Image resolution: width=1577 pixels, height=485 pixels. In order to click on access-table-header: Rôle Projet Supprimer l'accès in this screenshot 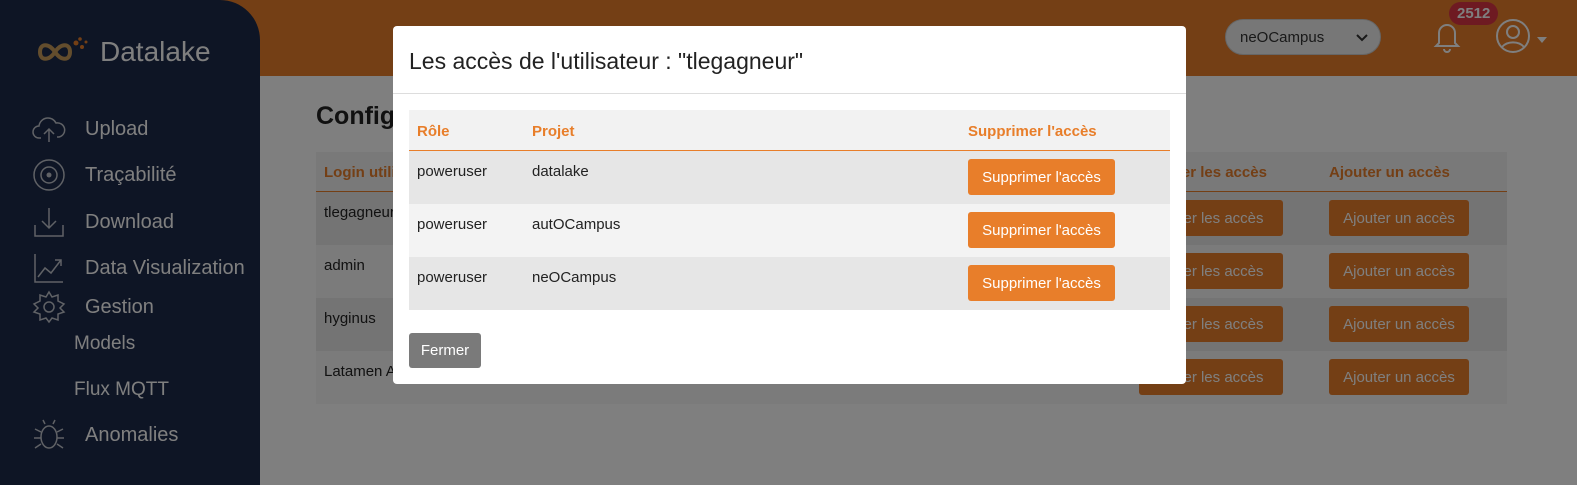, I will do `click(789, 130)`.